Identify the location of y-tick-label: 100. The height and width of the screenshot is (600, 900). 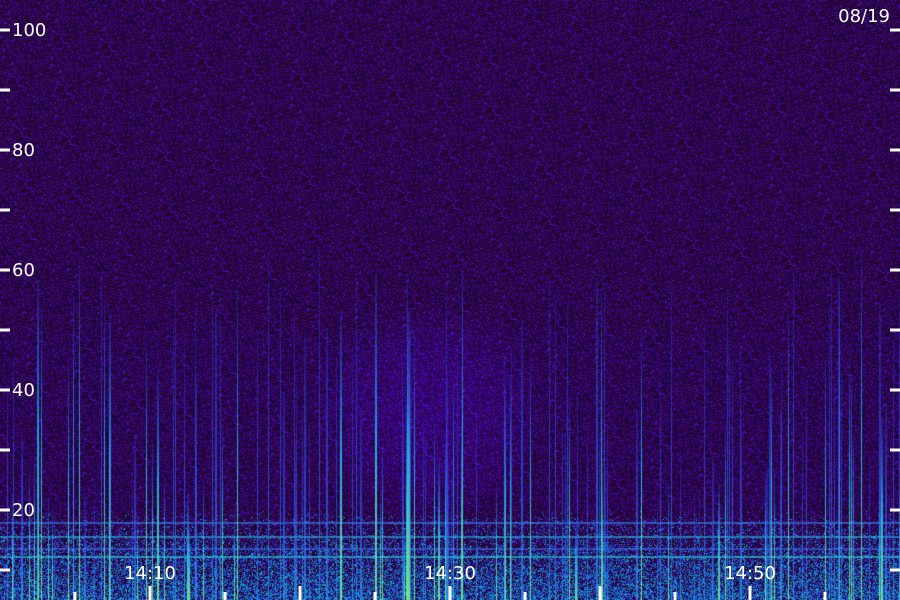
(29, 30).